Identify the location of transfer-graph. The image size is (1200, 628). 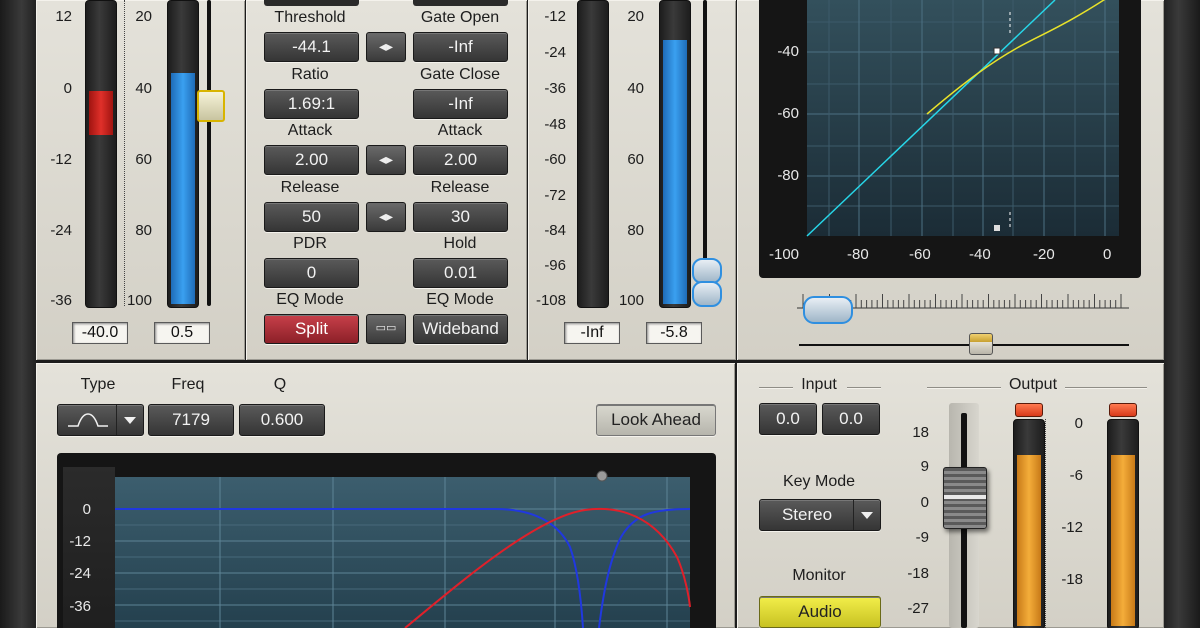
(963, 118).